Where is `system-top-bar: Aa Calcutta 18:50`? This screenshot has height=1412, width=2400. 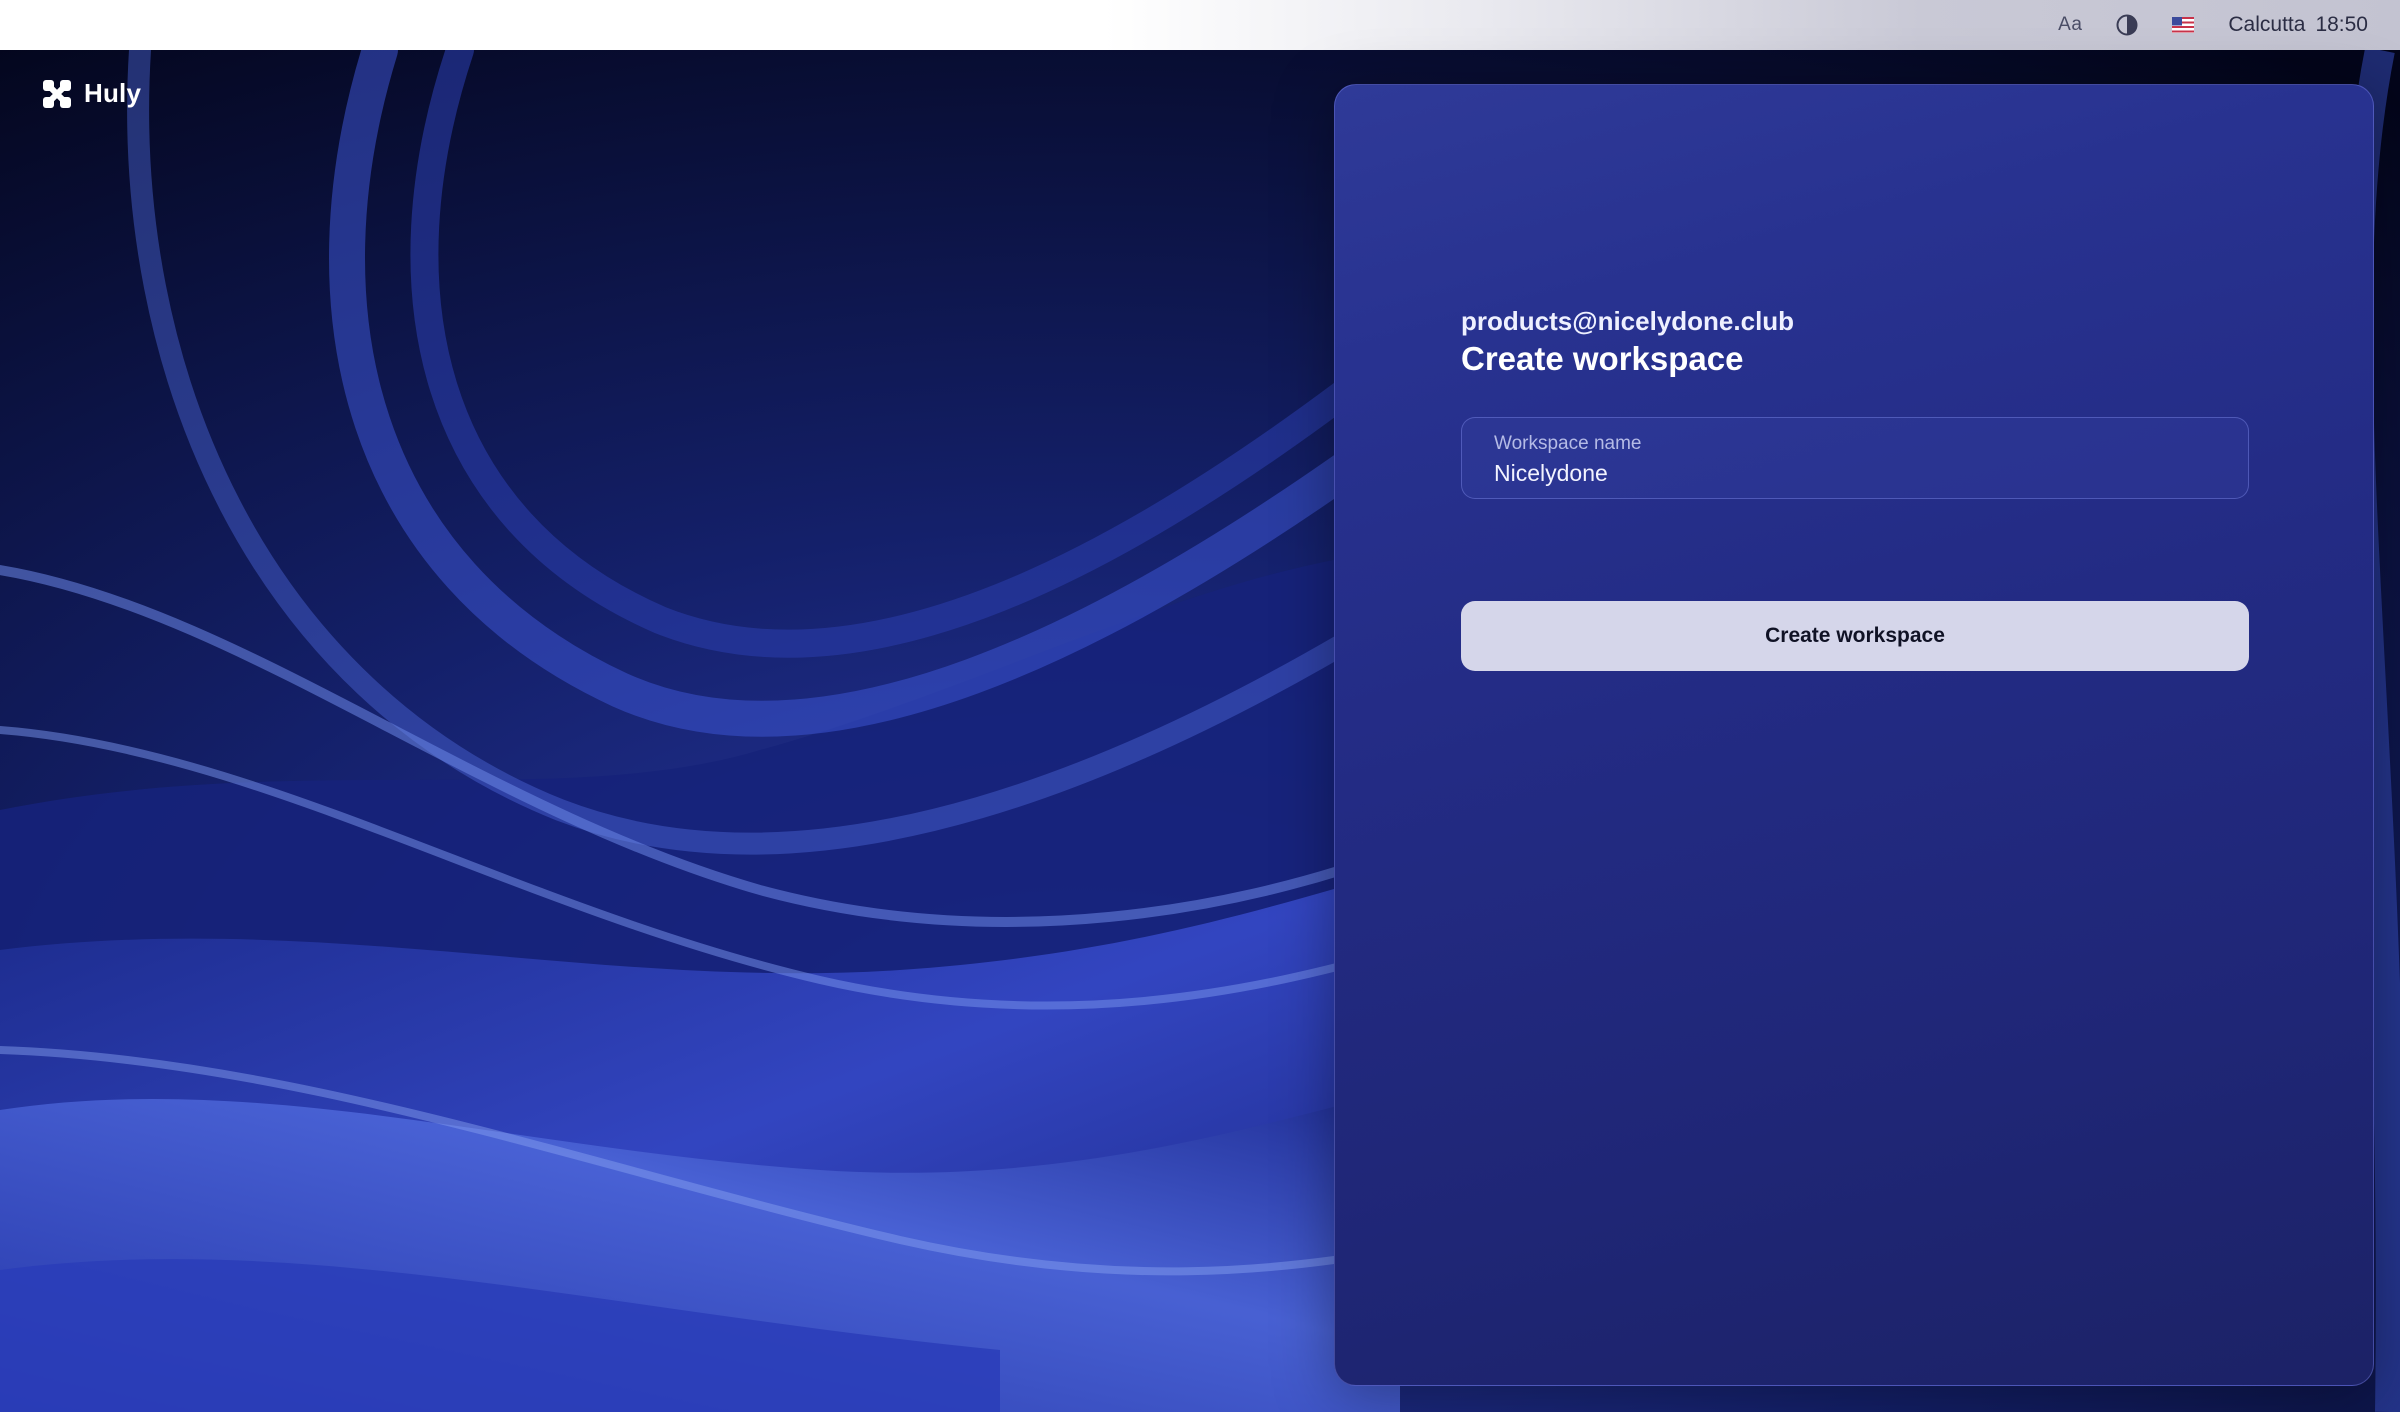
system-top-bar: Aa Calcutta 18:50 is located at coordinates (1200, 25).